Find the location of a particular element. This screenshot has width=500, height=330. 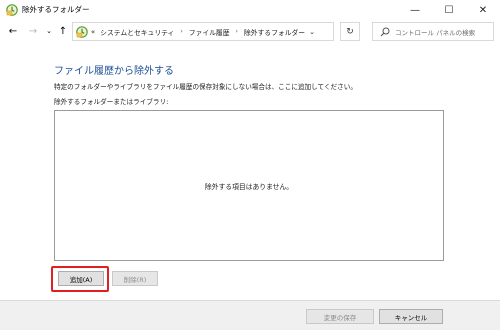

address-bar: « システムとセキュリティ › ファイル履歴 › 除外するフォルダー is located at coordinates (203, 31).